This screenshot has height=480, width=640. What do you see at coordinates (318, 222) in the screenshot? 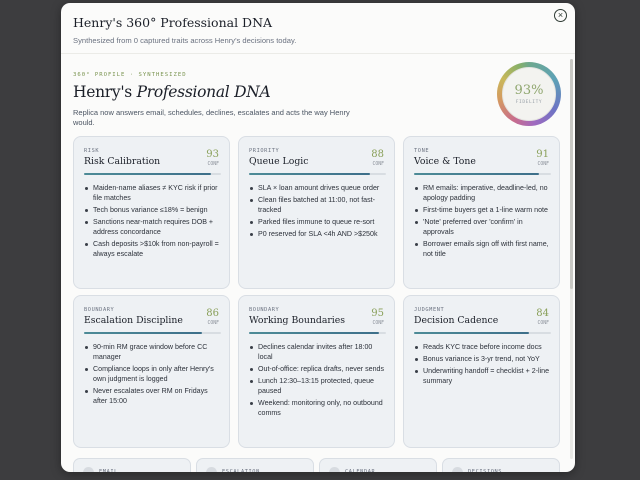
I see `trait-item: Parked files immune to queue re-sort` at bounding box center [318, 222].